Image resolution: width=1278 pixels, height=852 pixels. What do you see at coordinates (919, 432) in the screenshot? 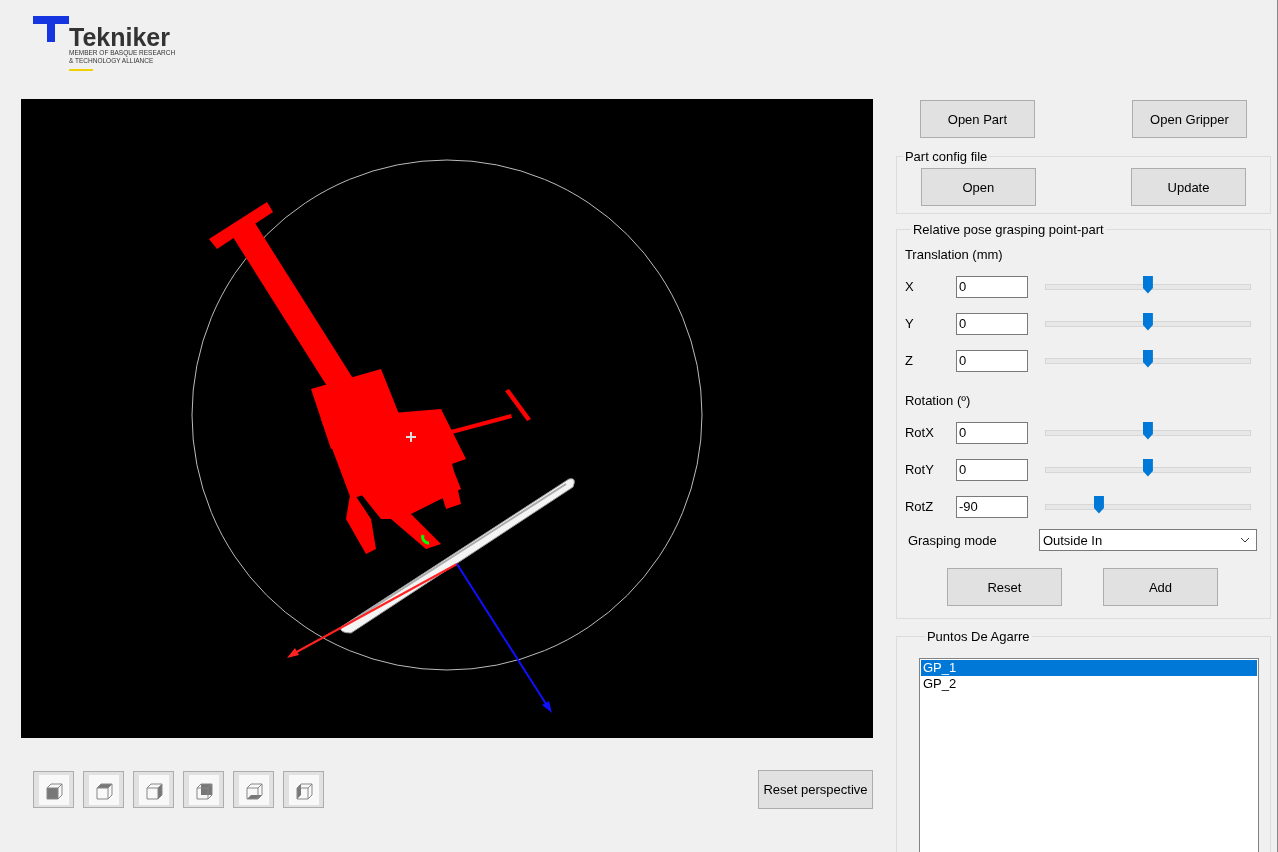
I see `field-label: RotX` at bounding box center [919, 432].